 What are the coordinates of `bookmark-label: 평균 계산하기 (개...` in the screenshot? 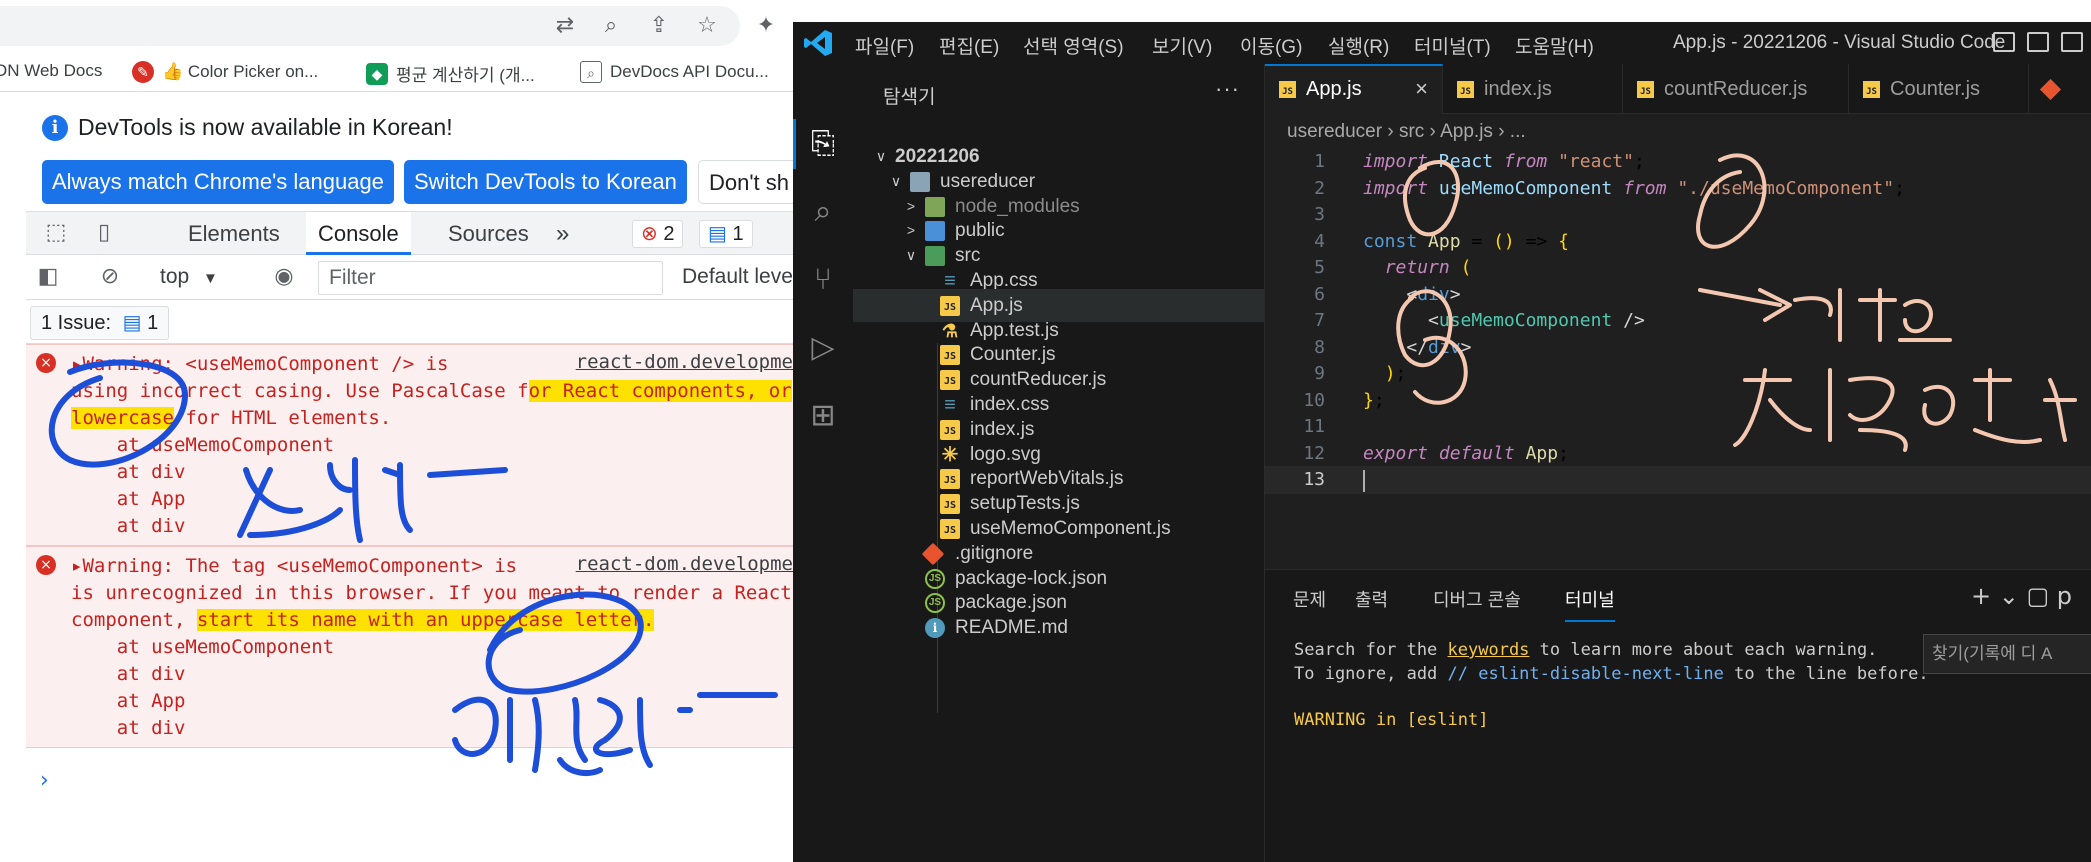 It's located at (465, 75).